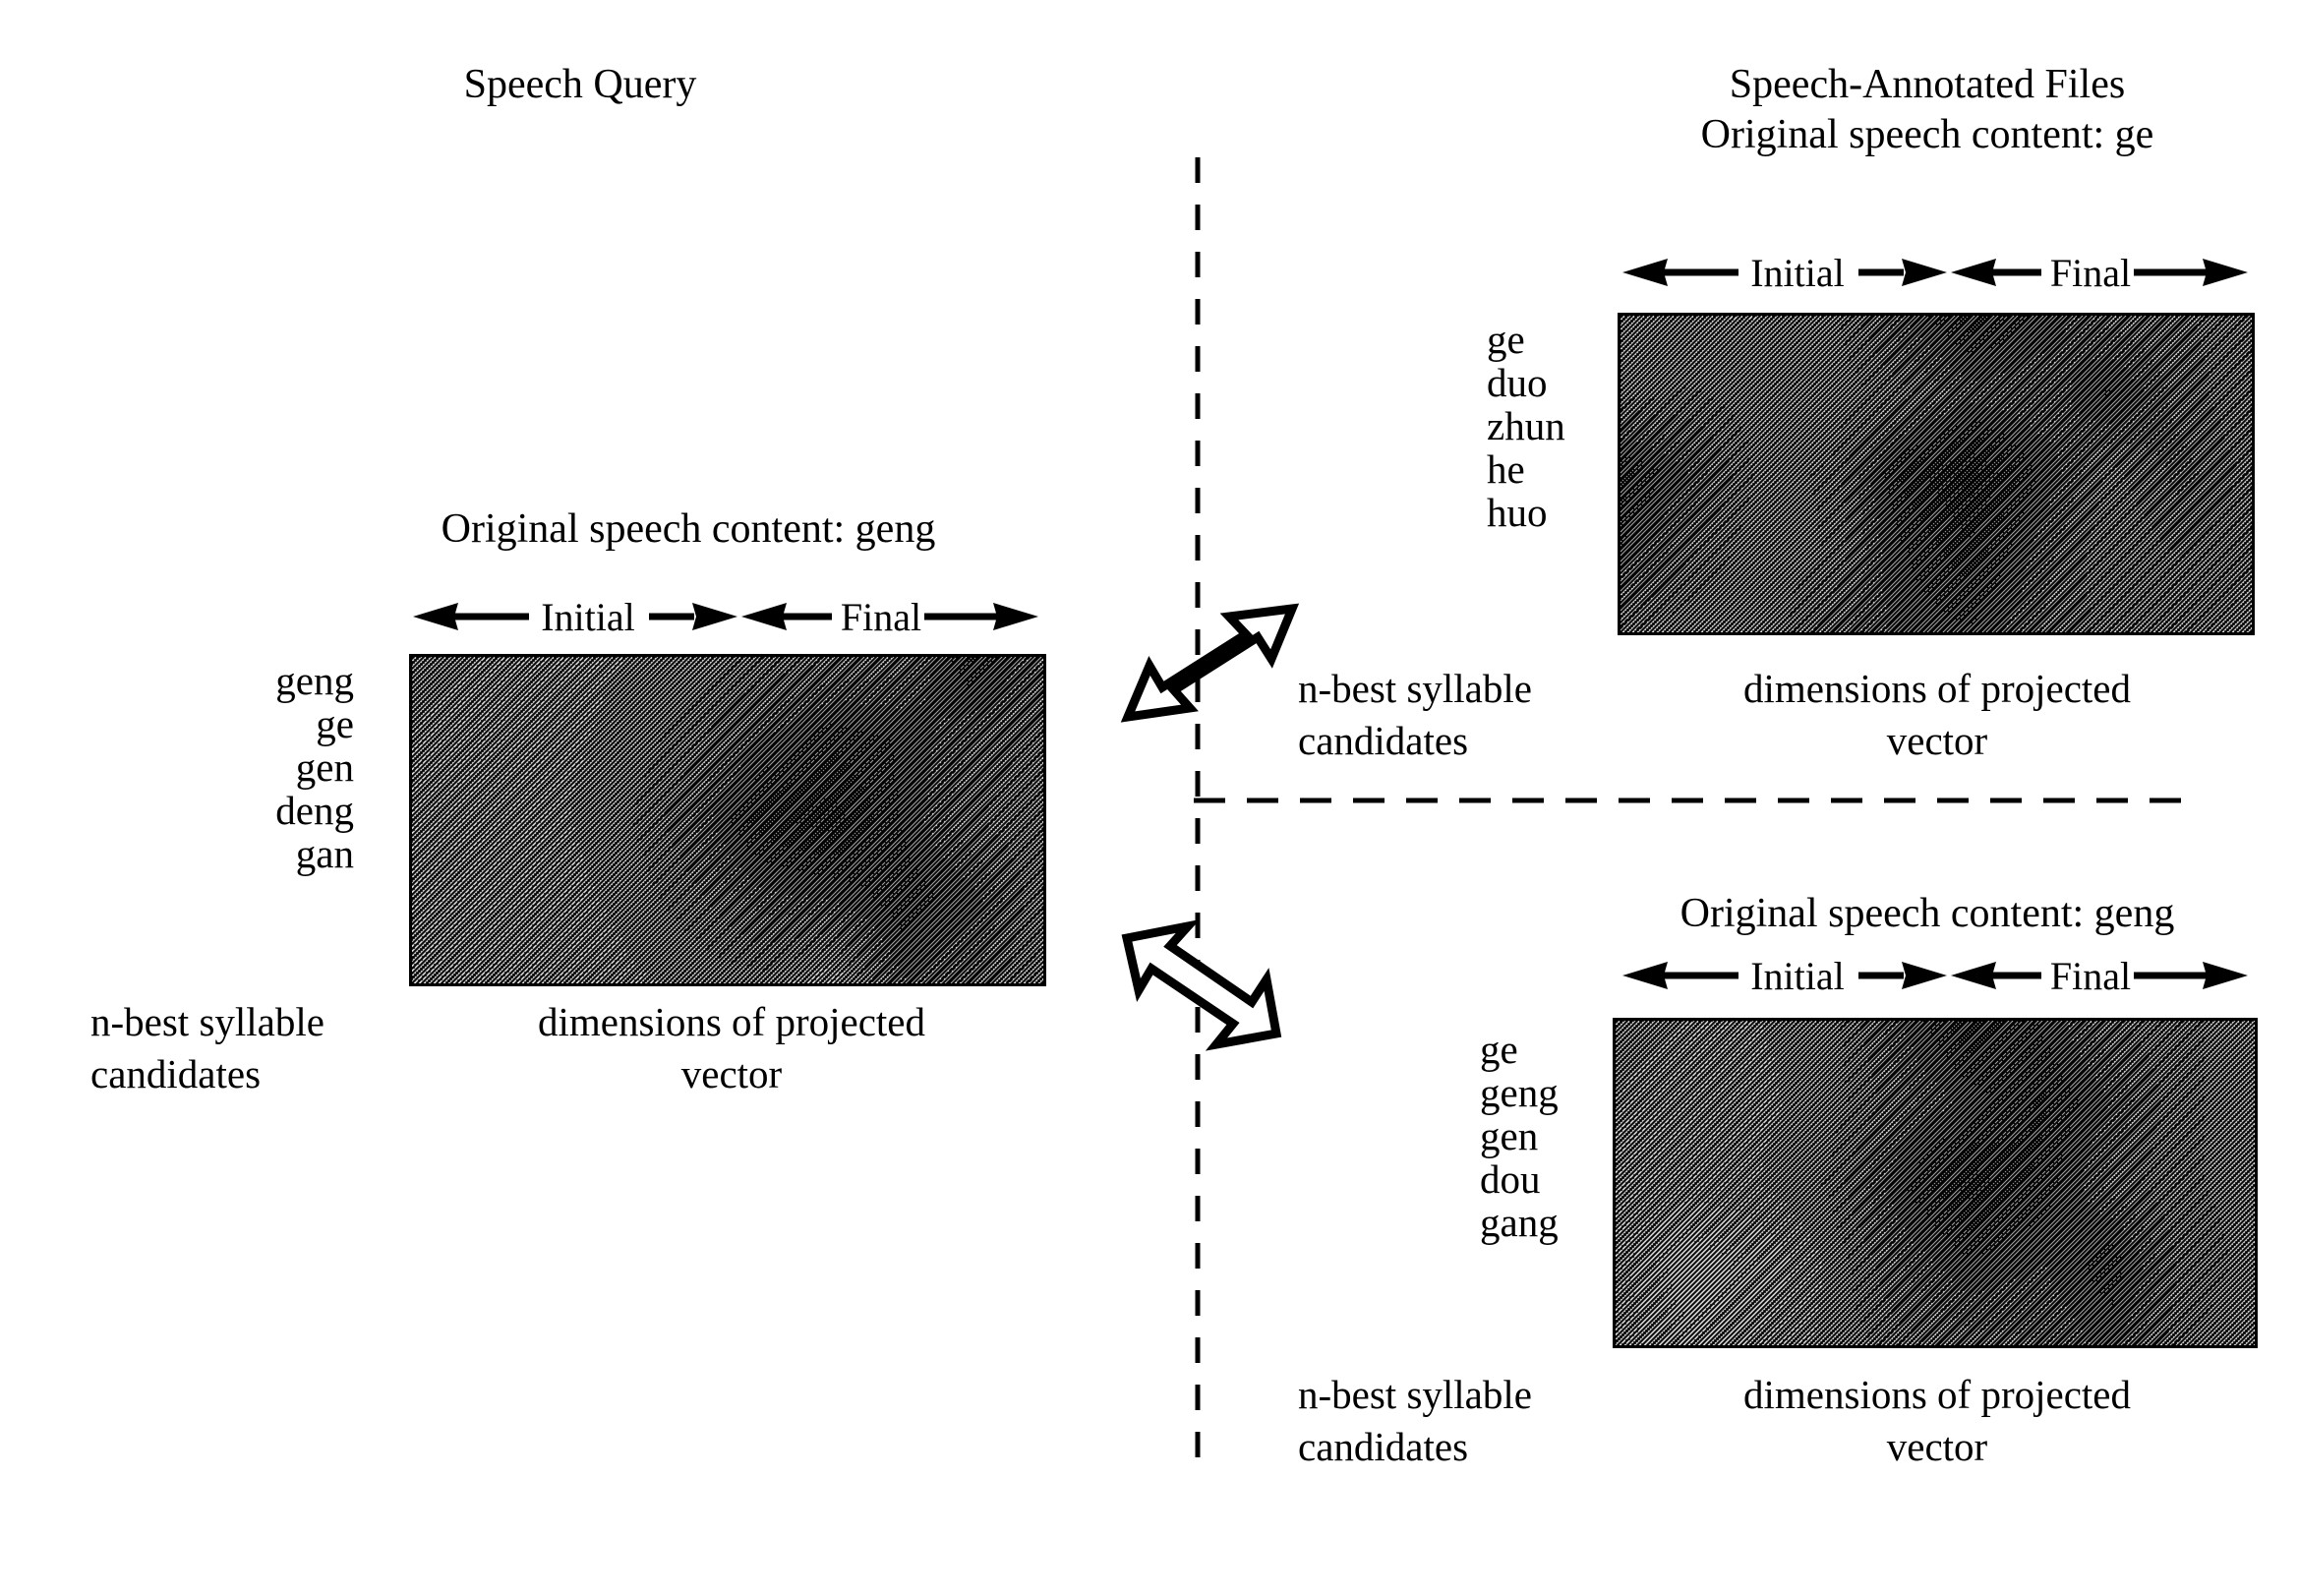 The image size is (2298, 1596). What do you see at coordinates (1691, 801) in the screenshot?
I see `horizontal-dashed-divider` at bounding box center [1691, 801].